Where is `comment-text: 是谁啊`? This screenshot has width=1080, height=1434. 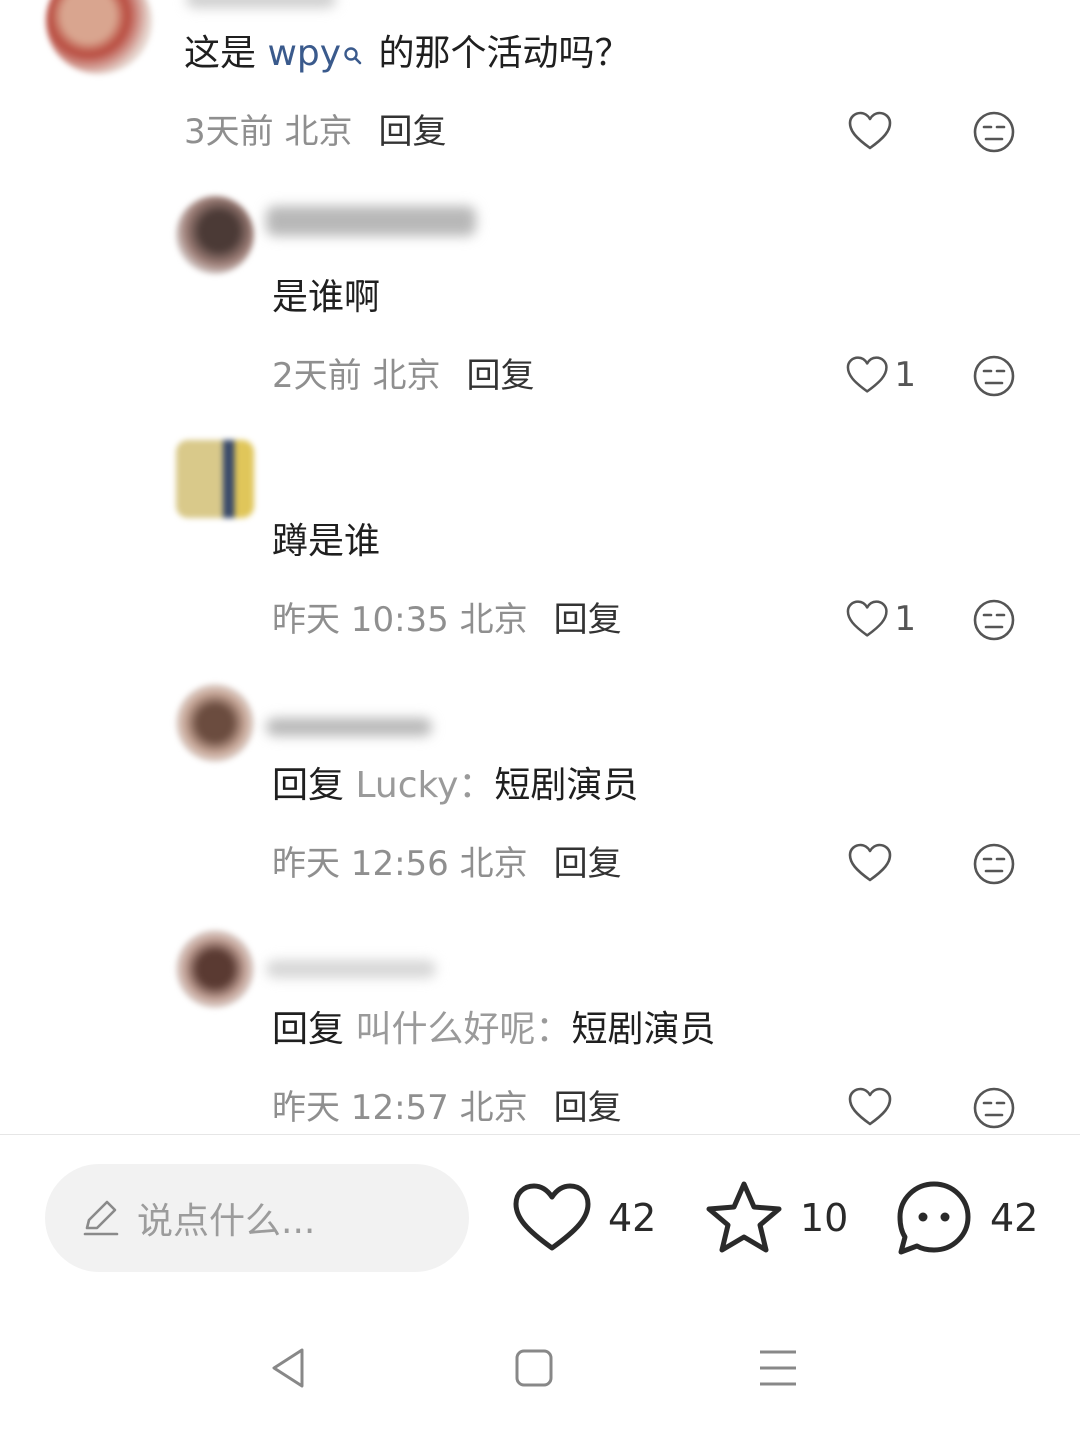 comment-text: 是谁啊 is located at coordinates (326, 298).